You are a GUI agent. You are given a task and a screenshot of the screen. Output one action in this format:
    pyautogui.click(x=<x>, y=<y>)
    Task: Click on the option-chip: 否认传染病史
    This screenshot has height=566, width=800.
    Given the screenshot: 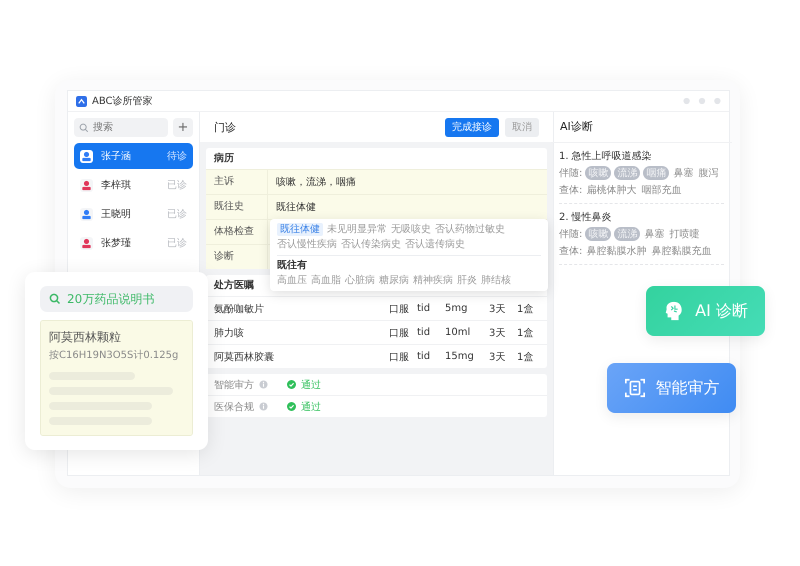 What is the action you would take?
    pyautogui.click(x=371, y=244)
    